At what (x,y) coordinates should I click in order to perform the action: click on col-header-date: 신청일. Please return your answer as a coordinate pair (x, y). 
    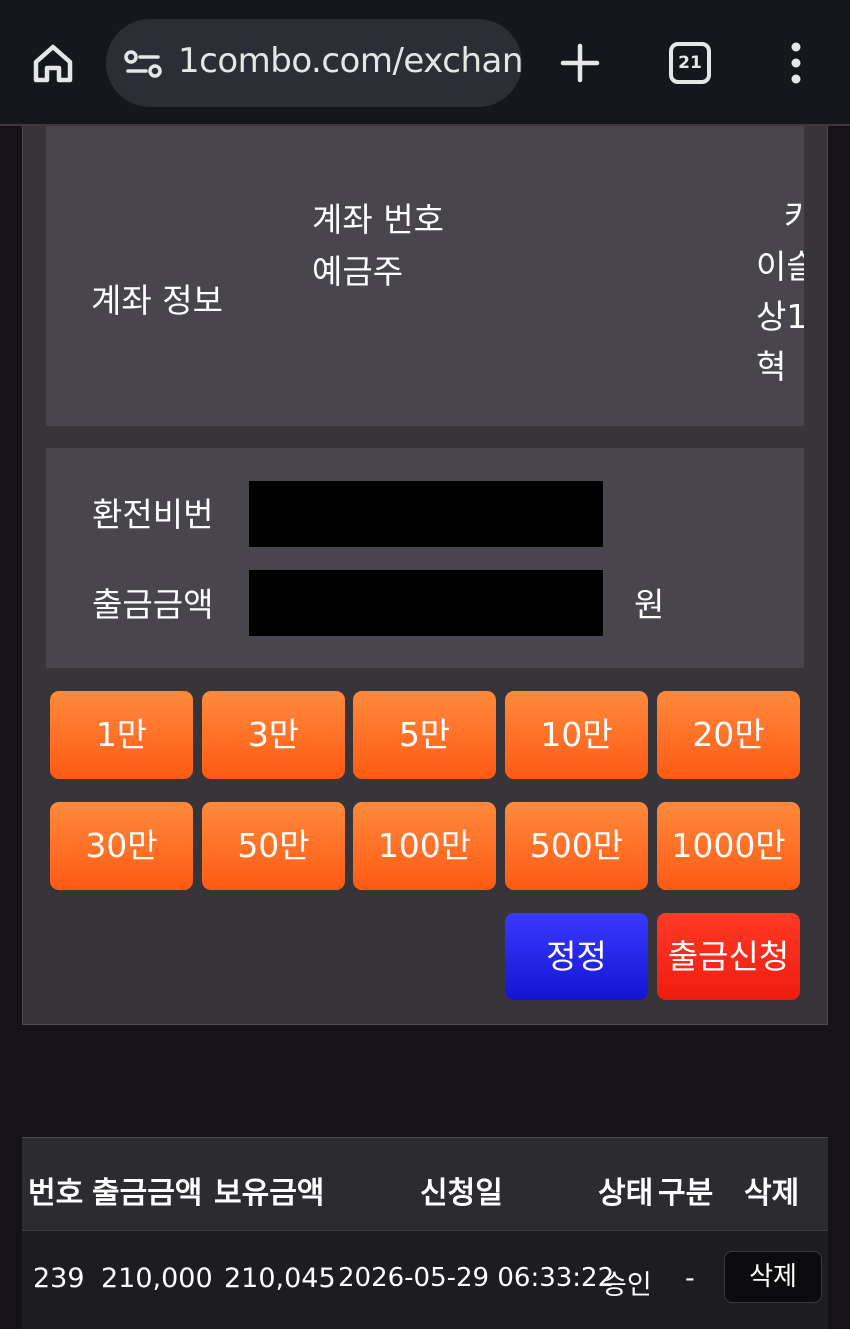
    Looking at the image, I should click on (461, 1193).